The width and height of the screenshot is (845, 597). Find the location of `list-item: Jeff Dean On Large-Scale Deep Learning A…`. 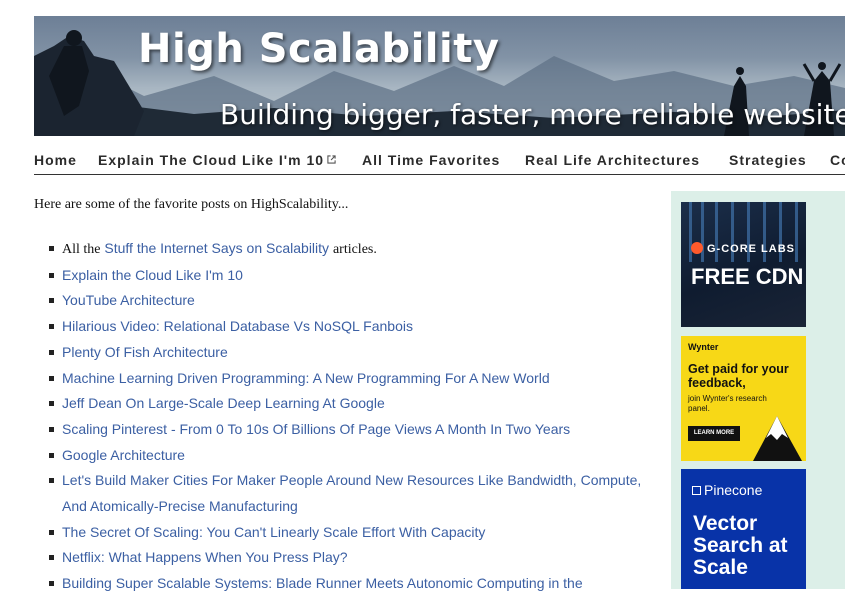

list-item: Jeff Dean On Large-Scale Deep Learning A… is located at coordinates (351, 404).